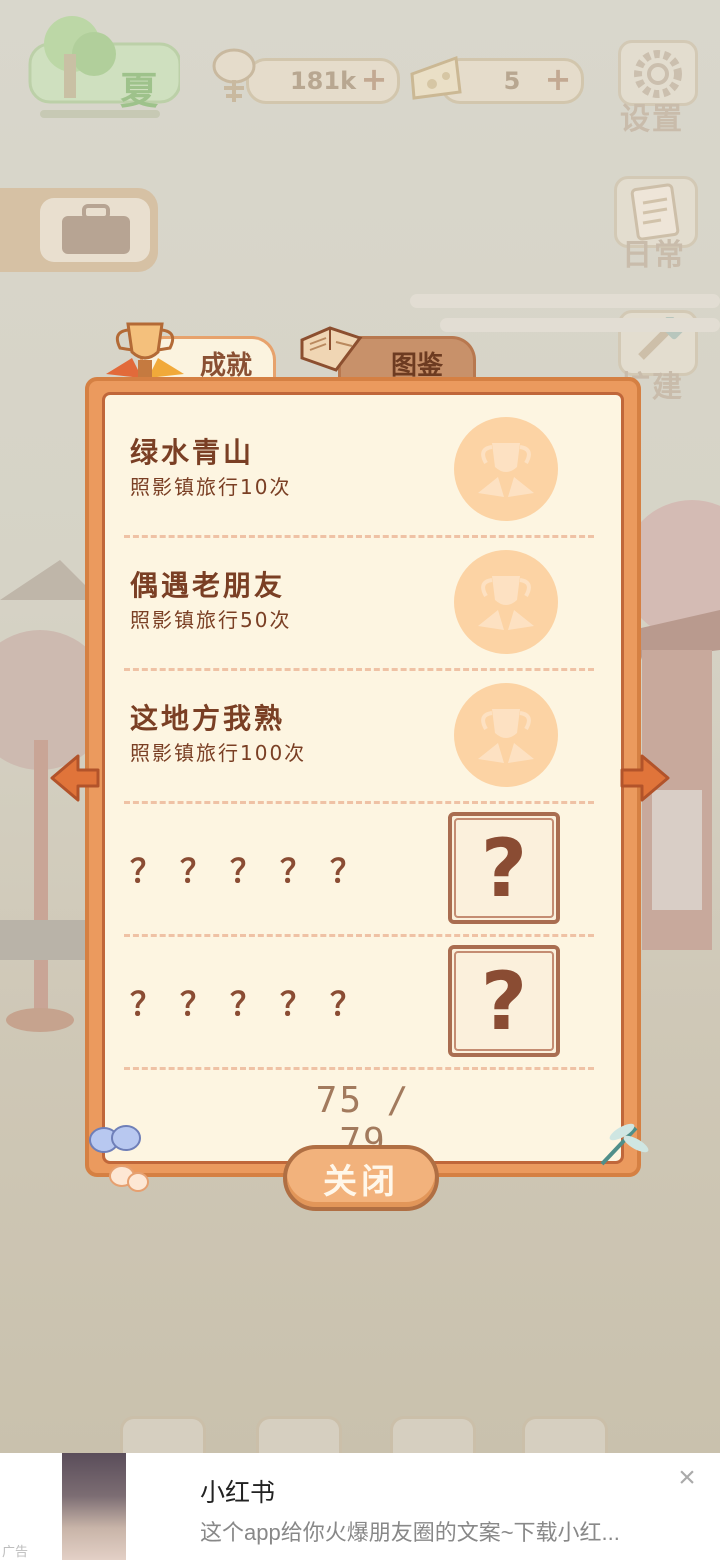 This screenshot has width=720, height=1560. I want to click on add-fish-icon: +, so click(374, 79).